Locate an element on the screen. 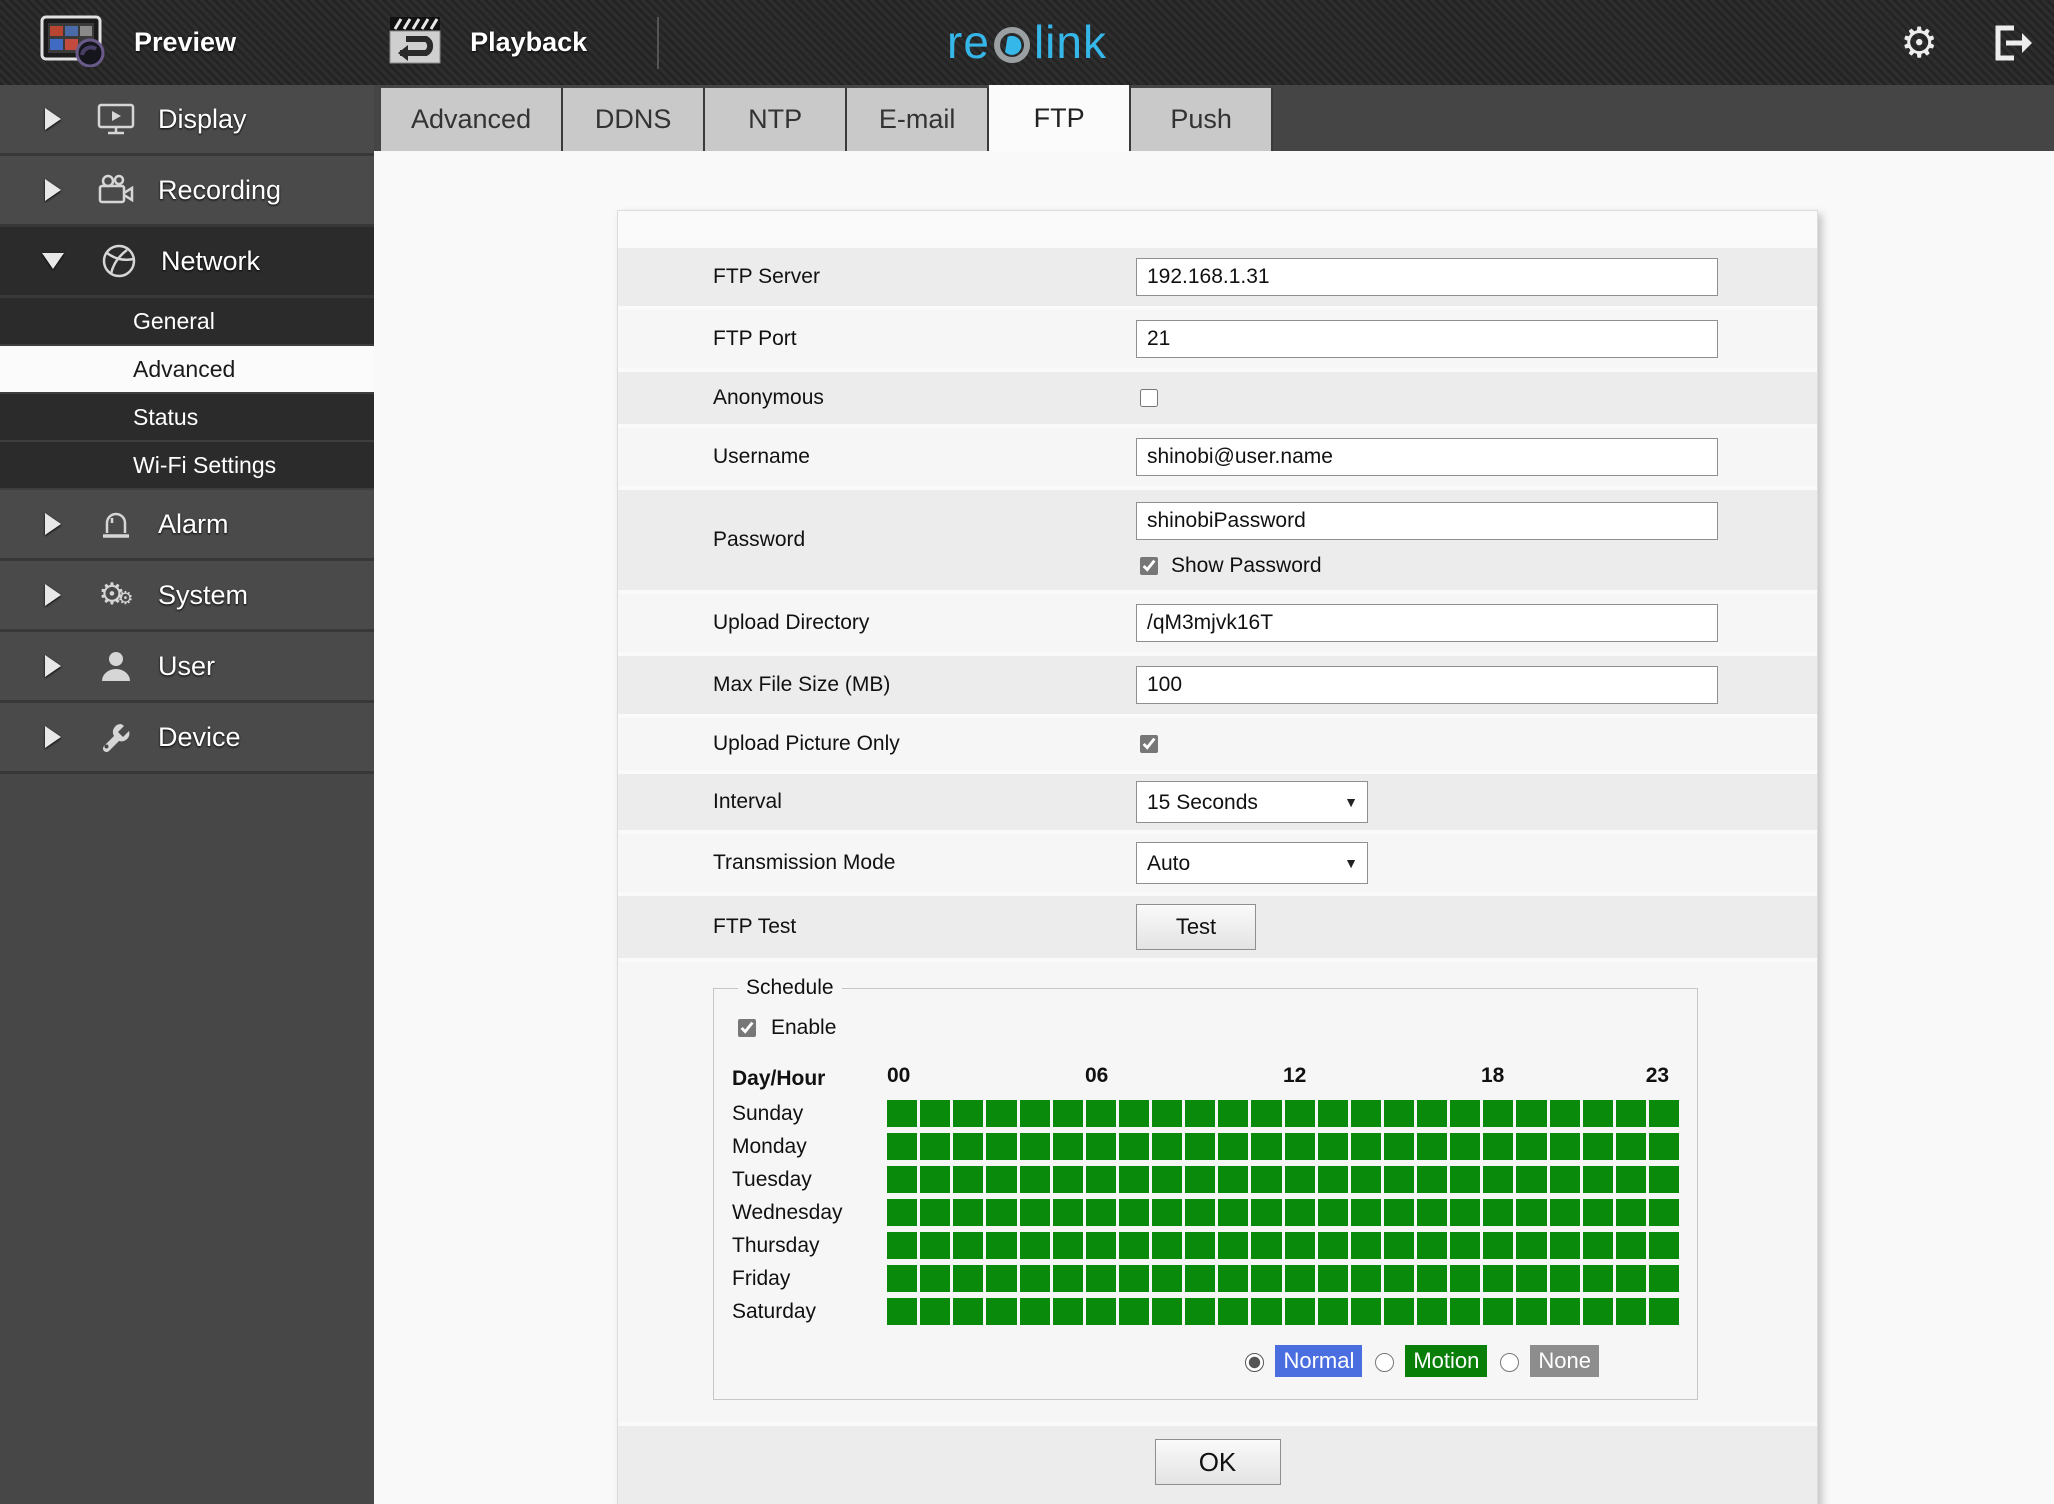  mode-label-none: None is located at coordinates (1564, 1361).